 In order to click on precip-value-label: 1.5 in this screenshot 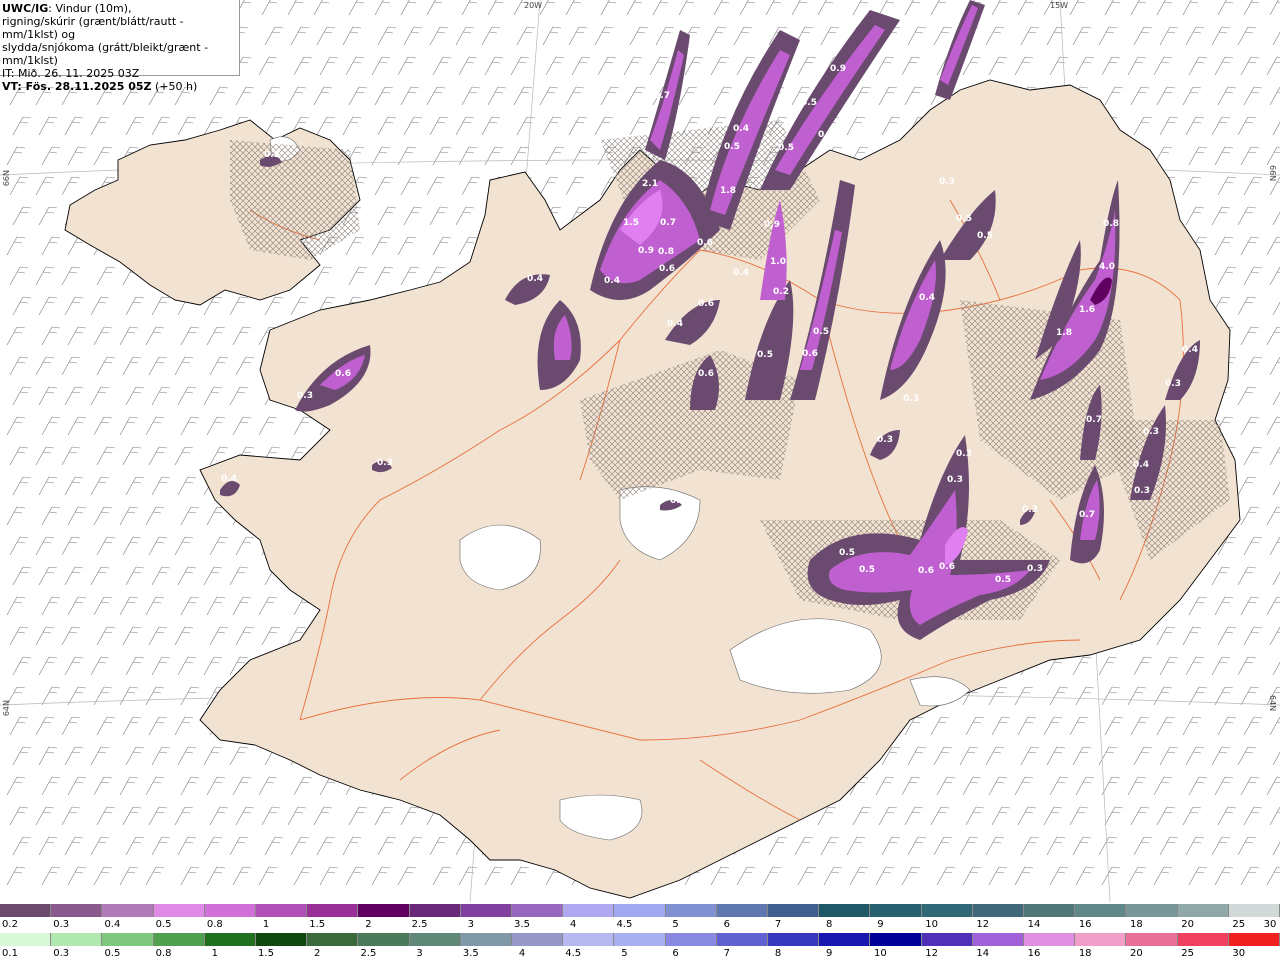, I will do `click(631, 223)`.